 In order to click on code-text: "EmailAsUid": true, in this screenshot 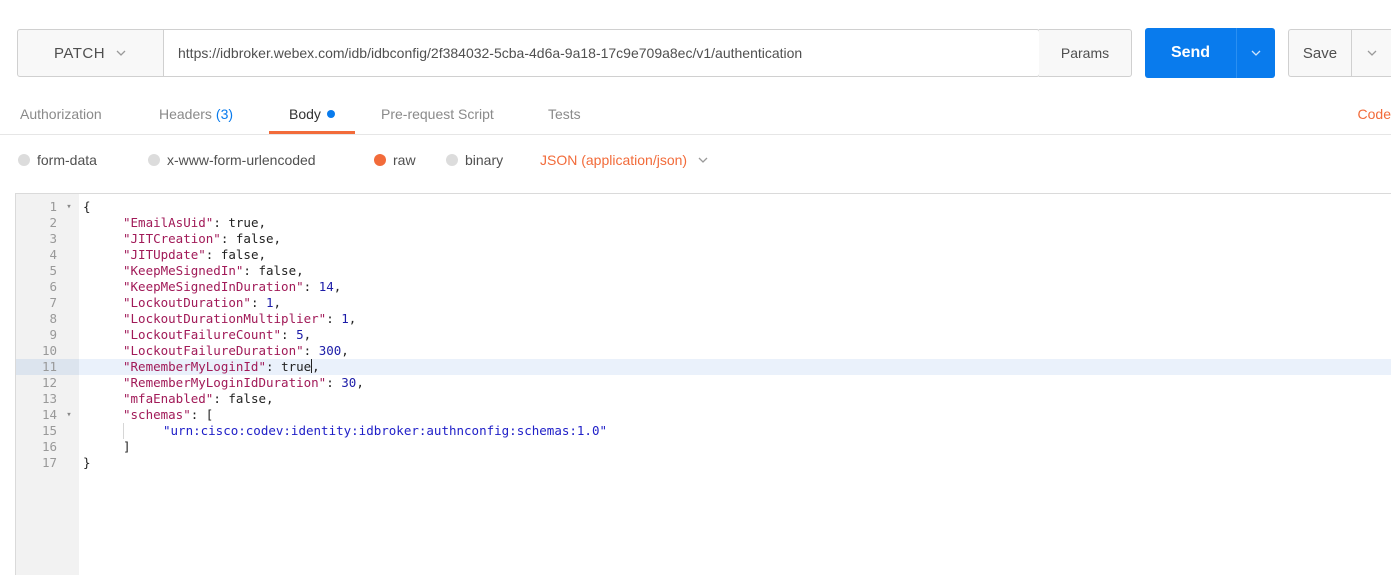, I will do `click(194, 223)`.